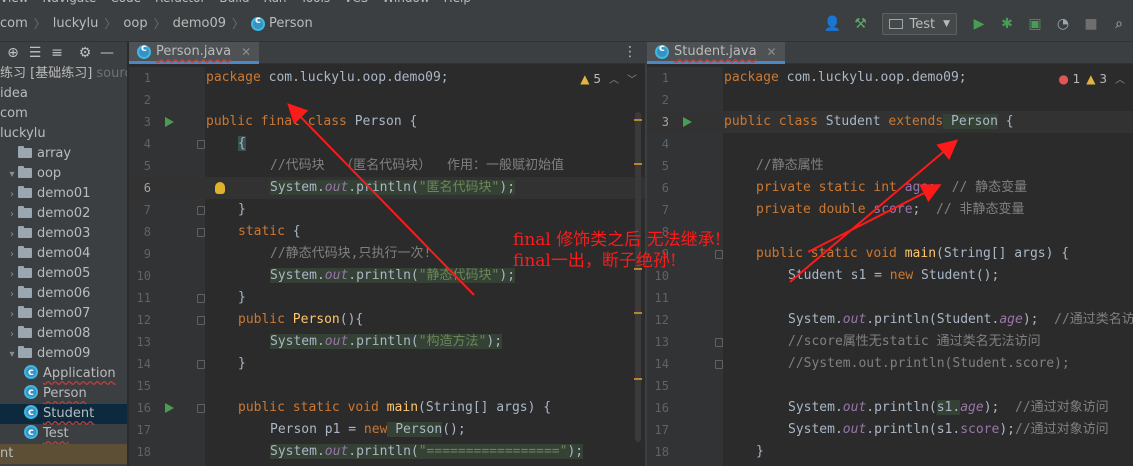  Describe the element at coordinates (381, 199) in the screenshot. I see `arrow-to-final-keyword` at that location.